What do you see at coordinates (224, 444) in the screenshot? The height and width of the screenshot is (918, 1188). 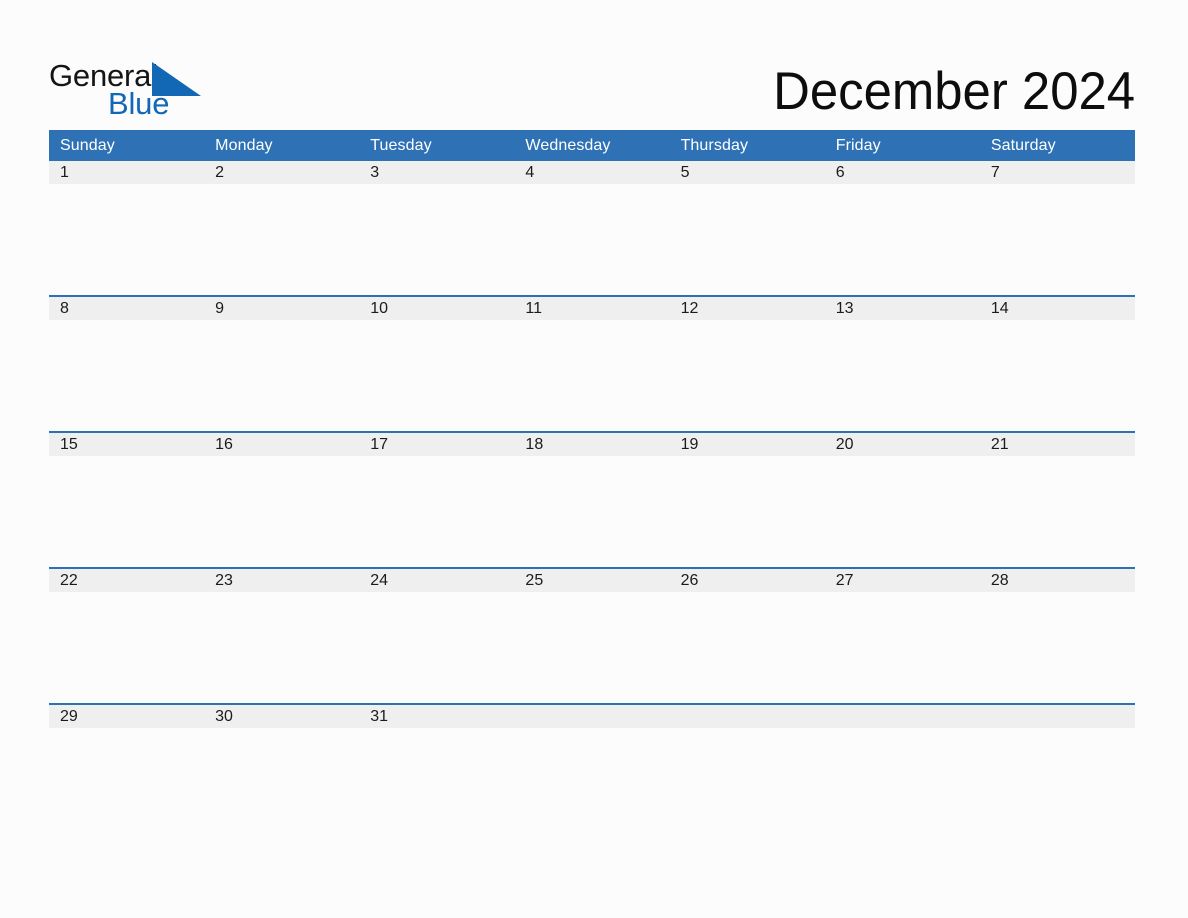 I see `day-number: 16` at bounding box center [224, 444].